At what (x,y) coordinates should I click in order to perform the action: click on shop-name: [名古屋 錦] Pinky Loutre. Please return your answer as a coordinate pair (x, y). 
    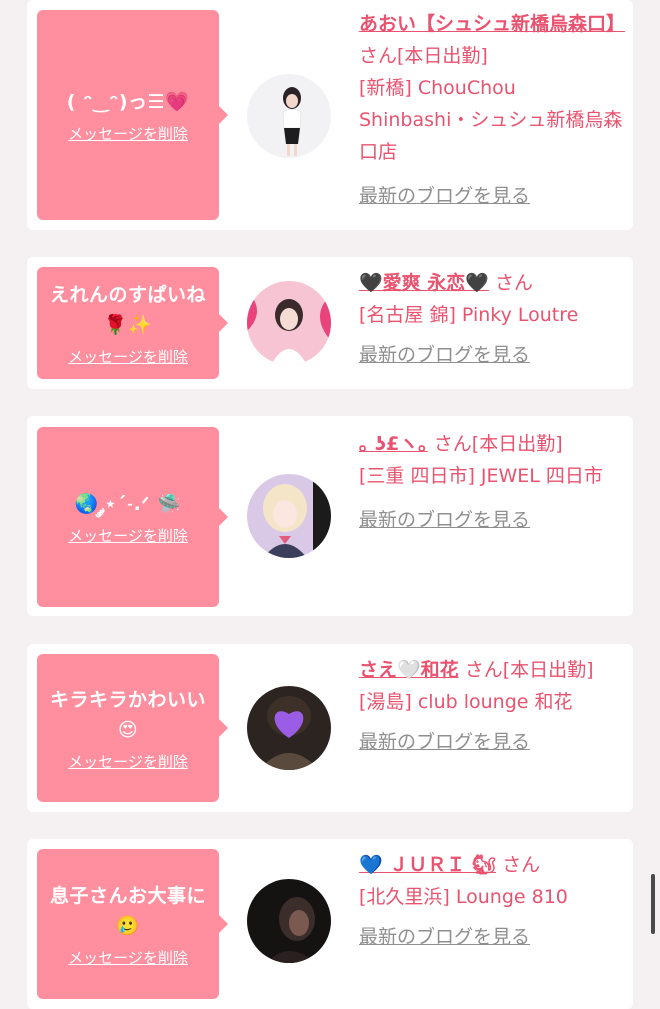
    Looking at the image, I should click on (469, 315).